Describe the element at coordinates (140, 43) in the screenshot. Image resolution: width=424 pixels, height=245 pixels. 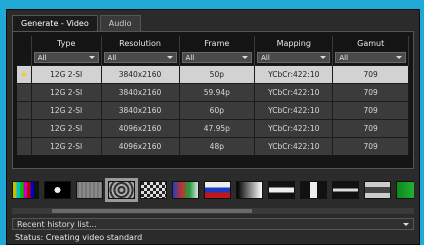
I see `column-header-resolution: Resolution` at that location.